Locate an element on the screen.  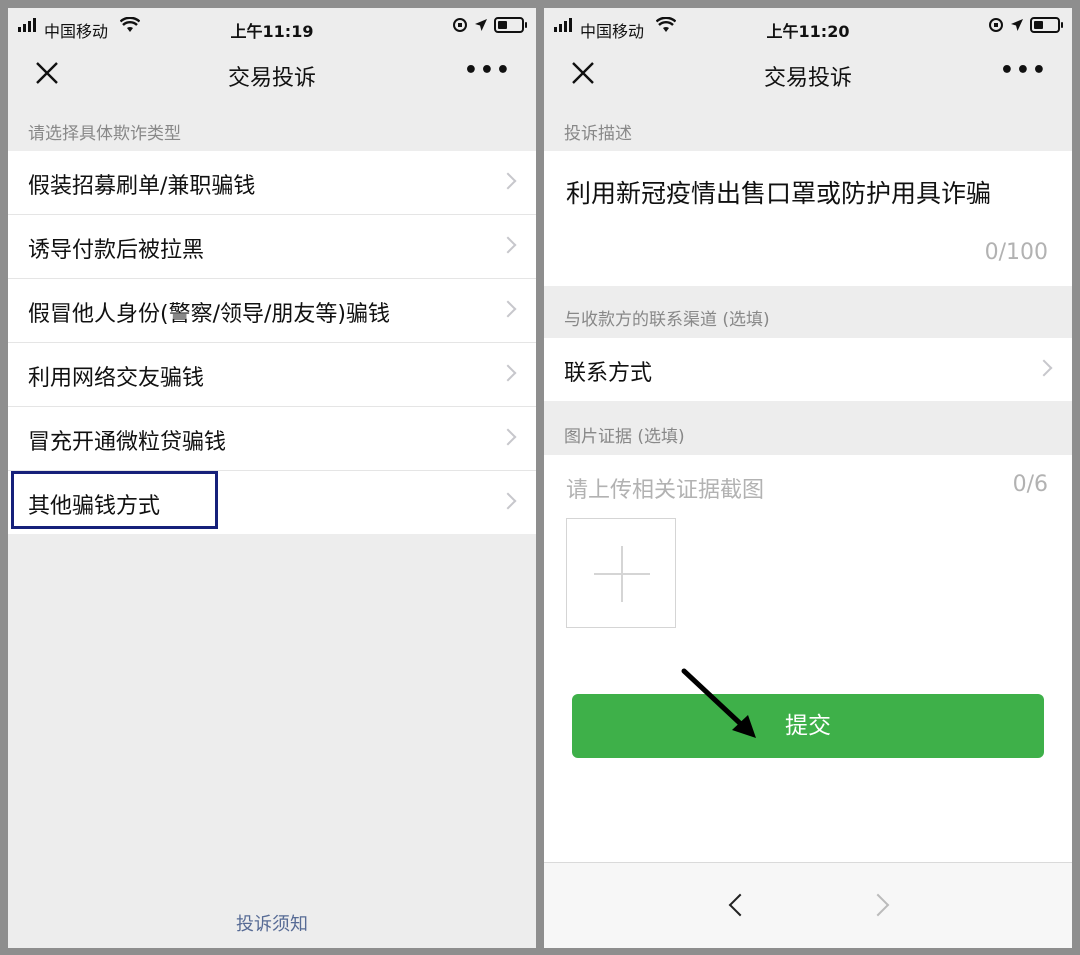
description-count: 0/100 is located at coordinates (1016, 252).